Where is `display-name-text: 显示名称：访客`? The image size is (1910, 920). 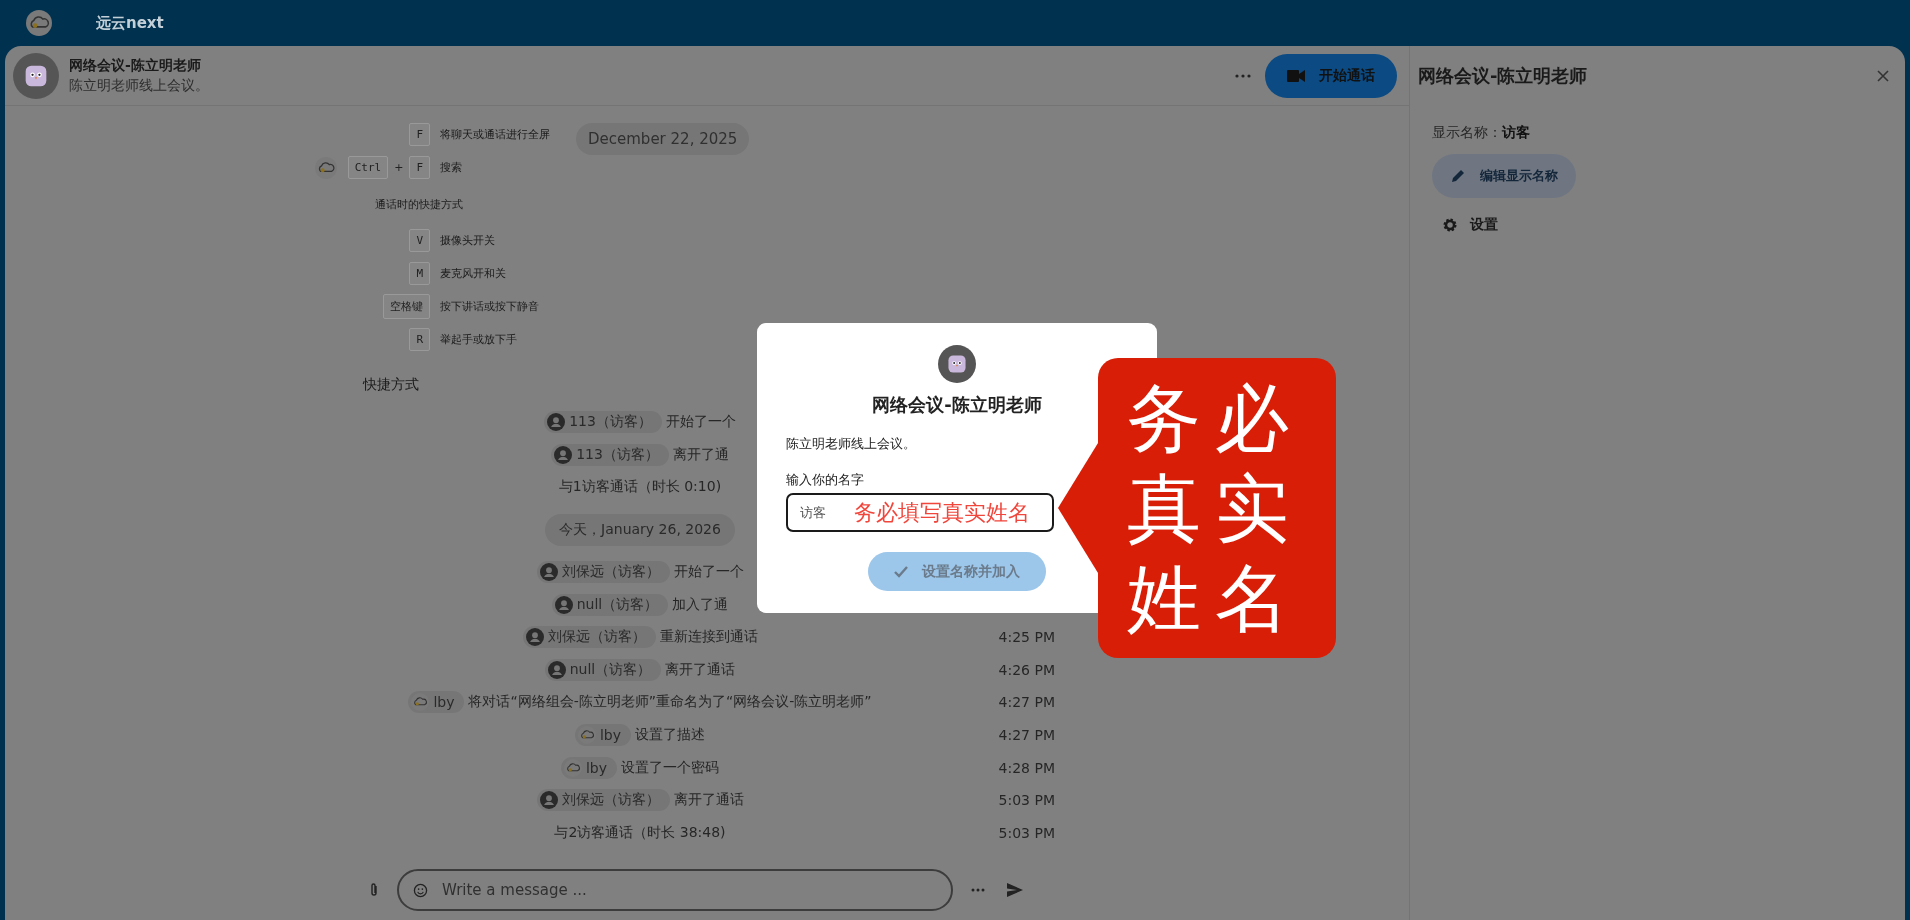 display-name-text: 显示名称：访客 is located at coordinates (1481, 133).